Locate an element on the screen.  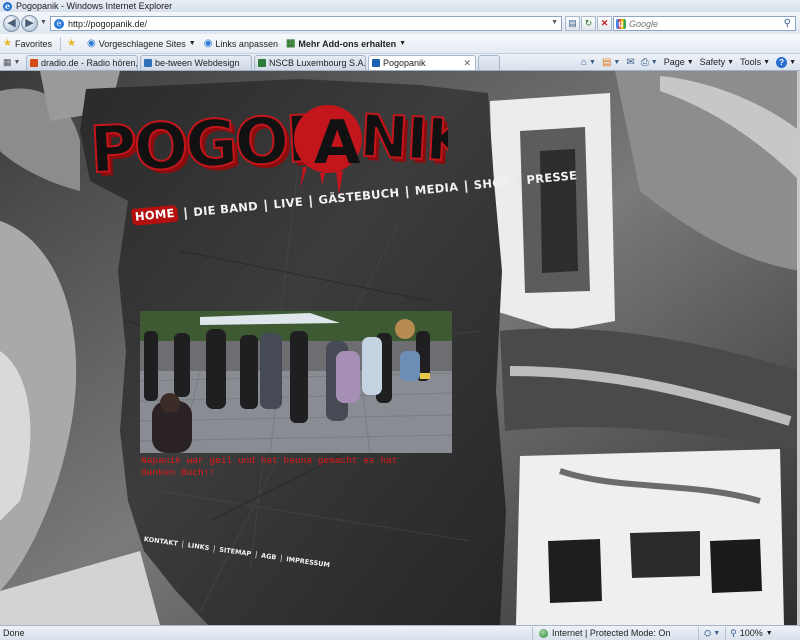
back-button: ◀ is located at coordinates (11, 23).